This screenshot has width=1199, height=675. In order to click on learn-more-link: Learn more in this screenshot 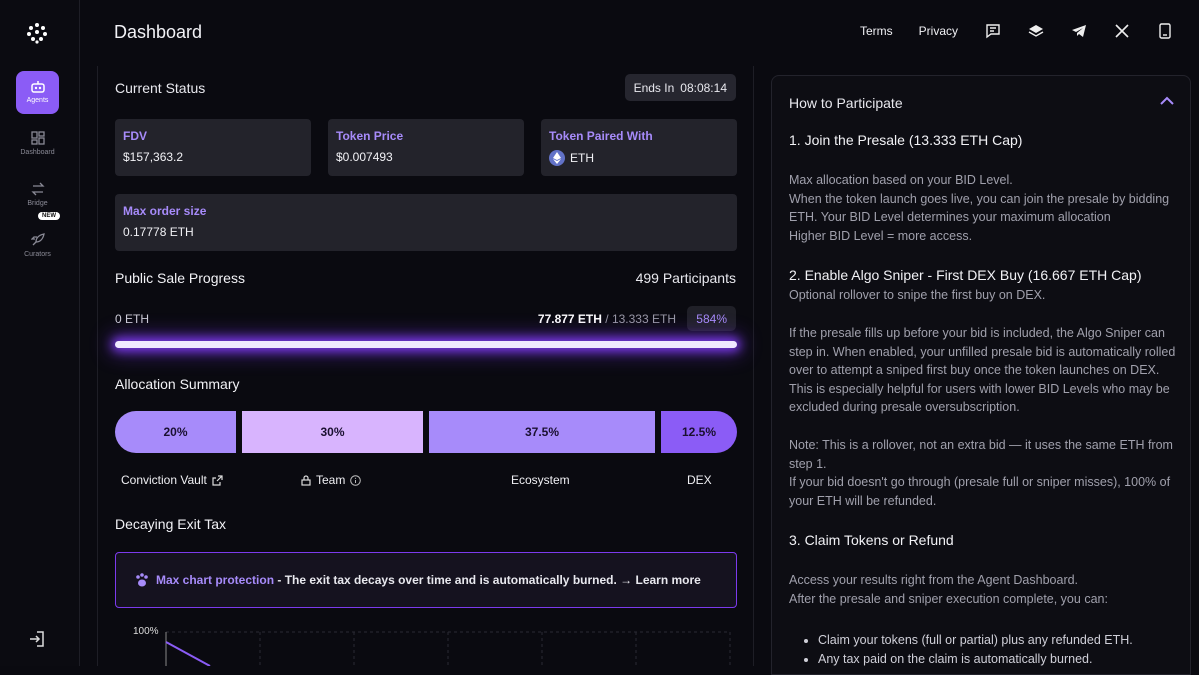, I will do `click(667, 580)`.